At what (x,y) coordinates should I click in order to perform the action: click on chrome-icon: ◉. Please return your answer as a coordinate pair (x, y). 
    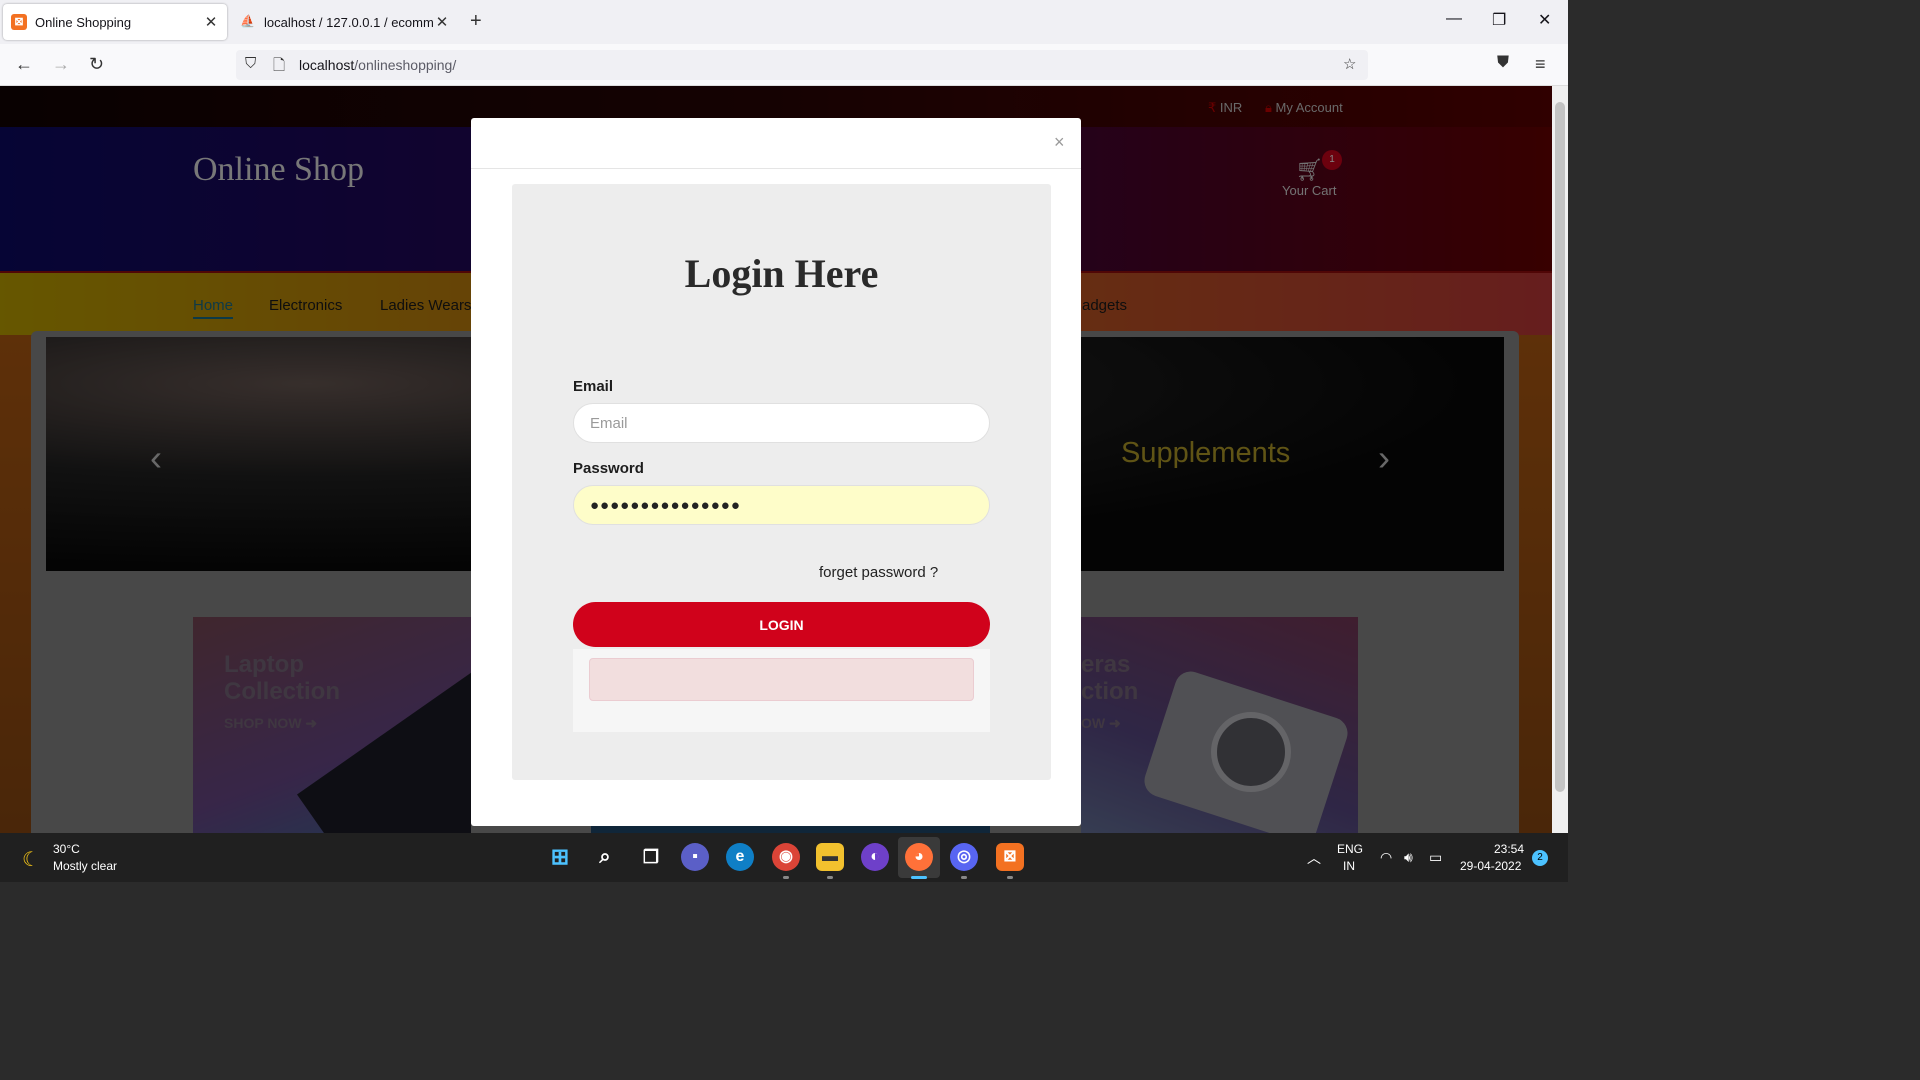
    Looking at the image, I should click on (786, 857).